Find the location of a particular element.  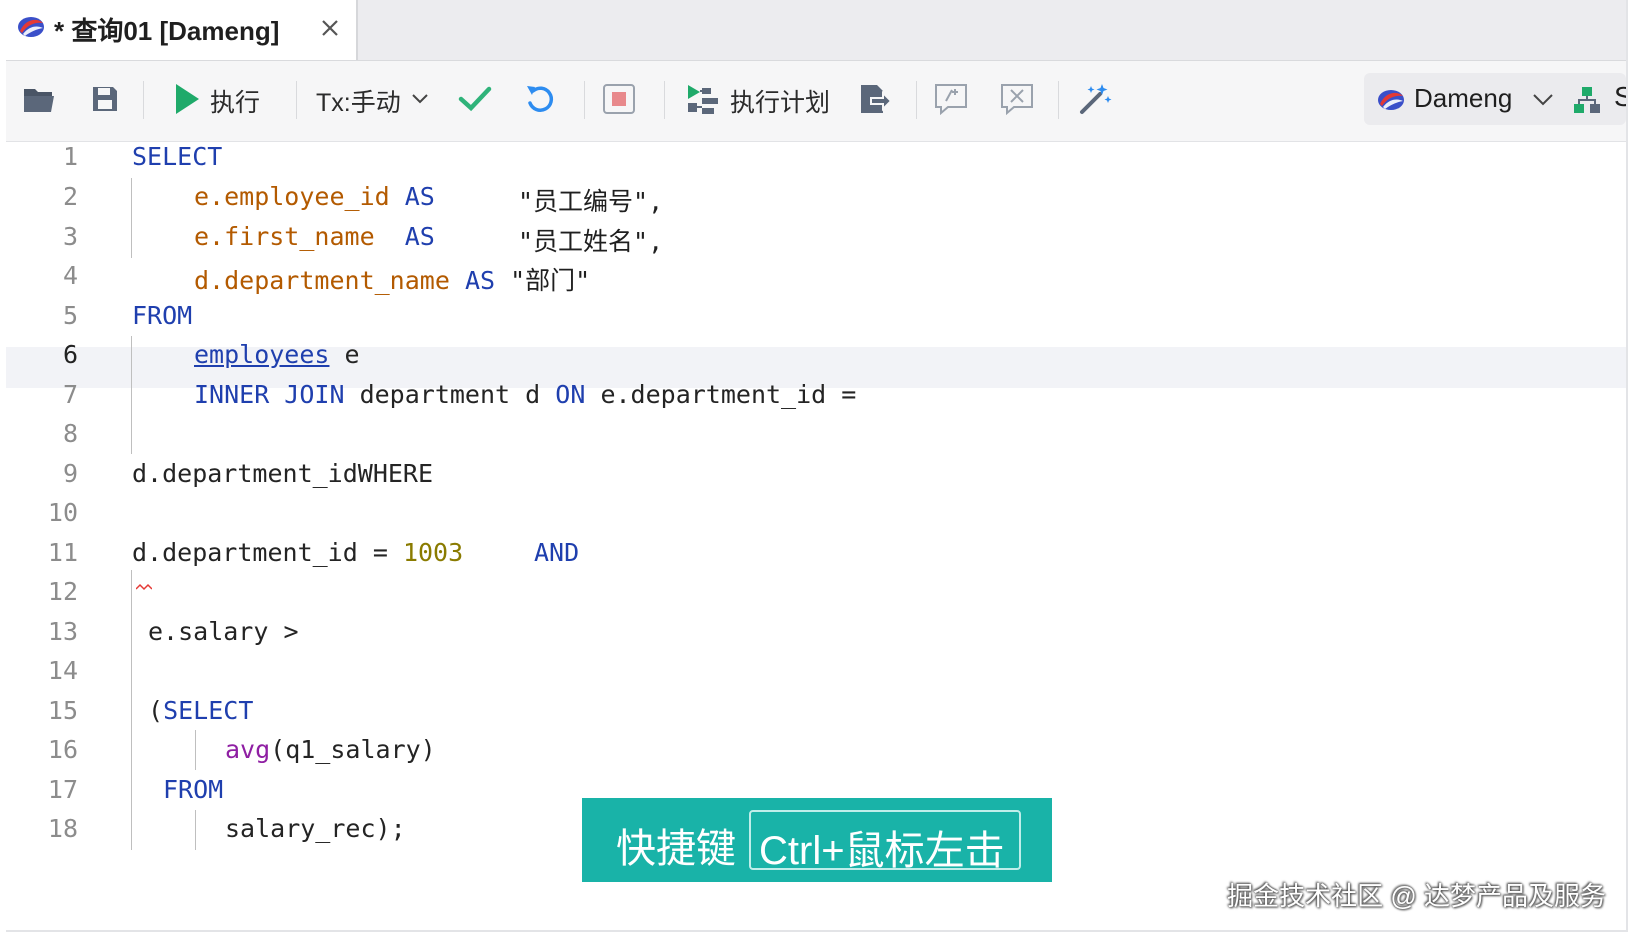

alias-string: "部门" is located at coordinates (550, 280).